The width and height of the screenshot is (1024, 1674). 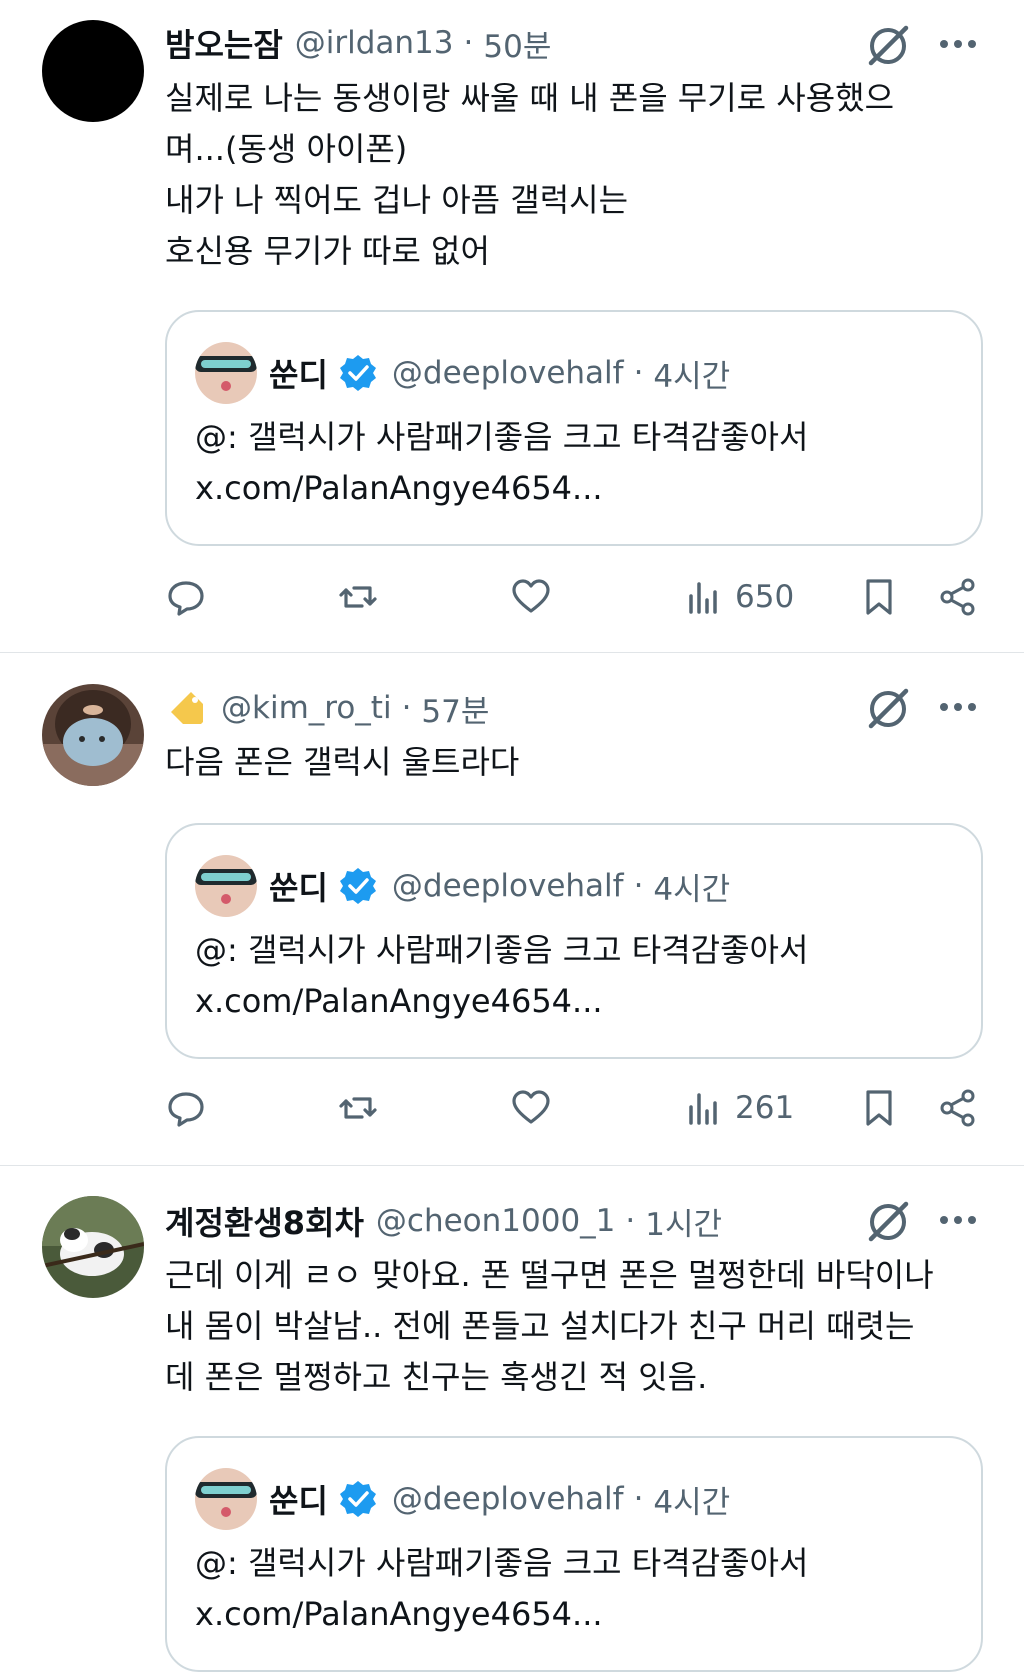 I want to click on tweet-header: 계정환생8회차 @cheon1000_1 · 1시간, so click(x=443, y=1221).